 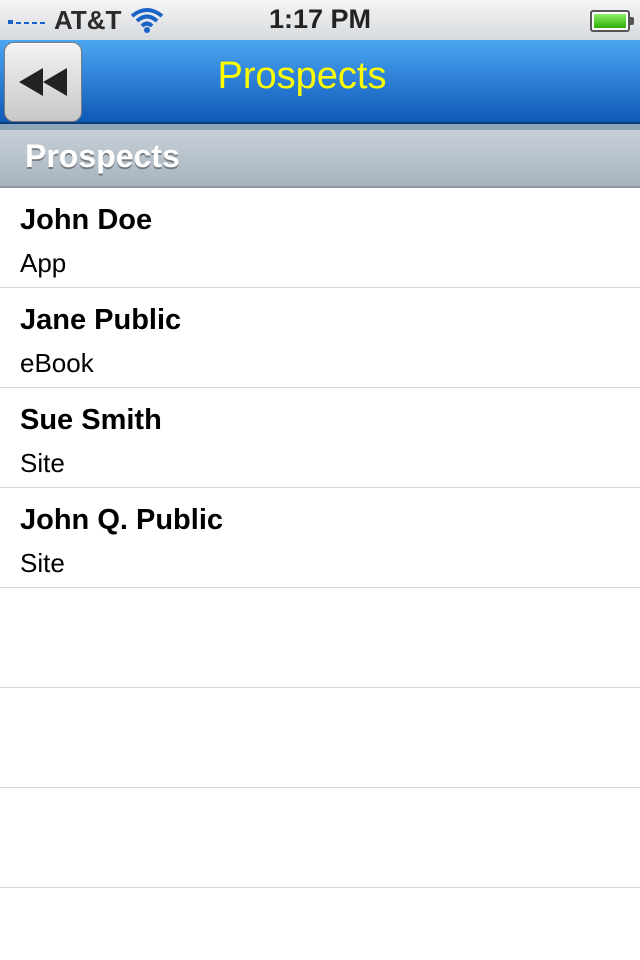 I want to click on list-item: John Q. Public Site, so click(x=320, y=538).